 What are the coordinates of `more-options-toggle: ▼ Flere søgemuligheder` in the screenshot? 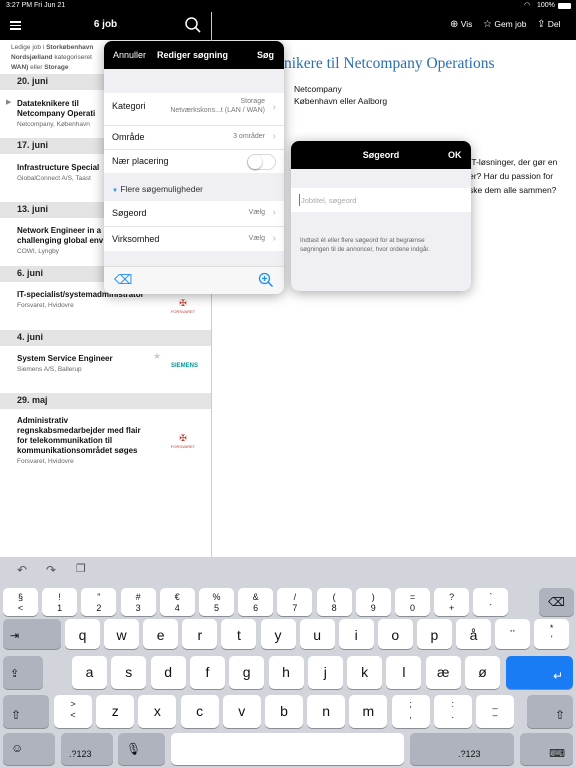 It's located at (157, 189).